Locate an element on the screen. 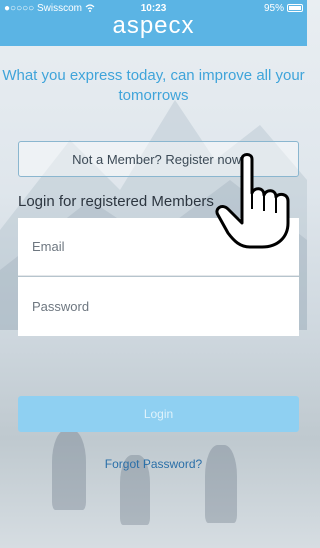  app-logo: aspecx is located at coordinates (153, 25).